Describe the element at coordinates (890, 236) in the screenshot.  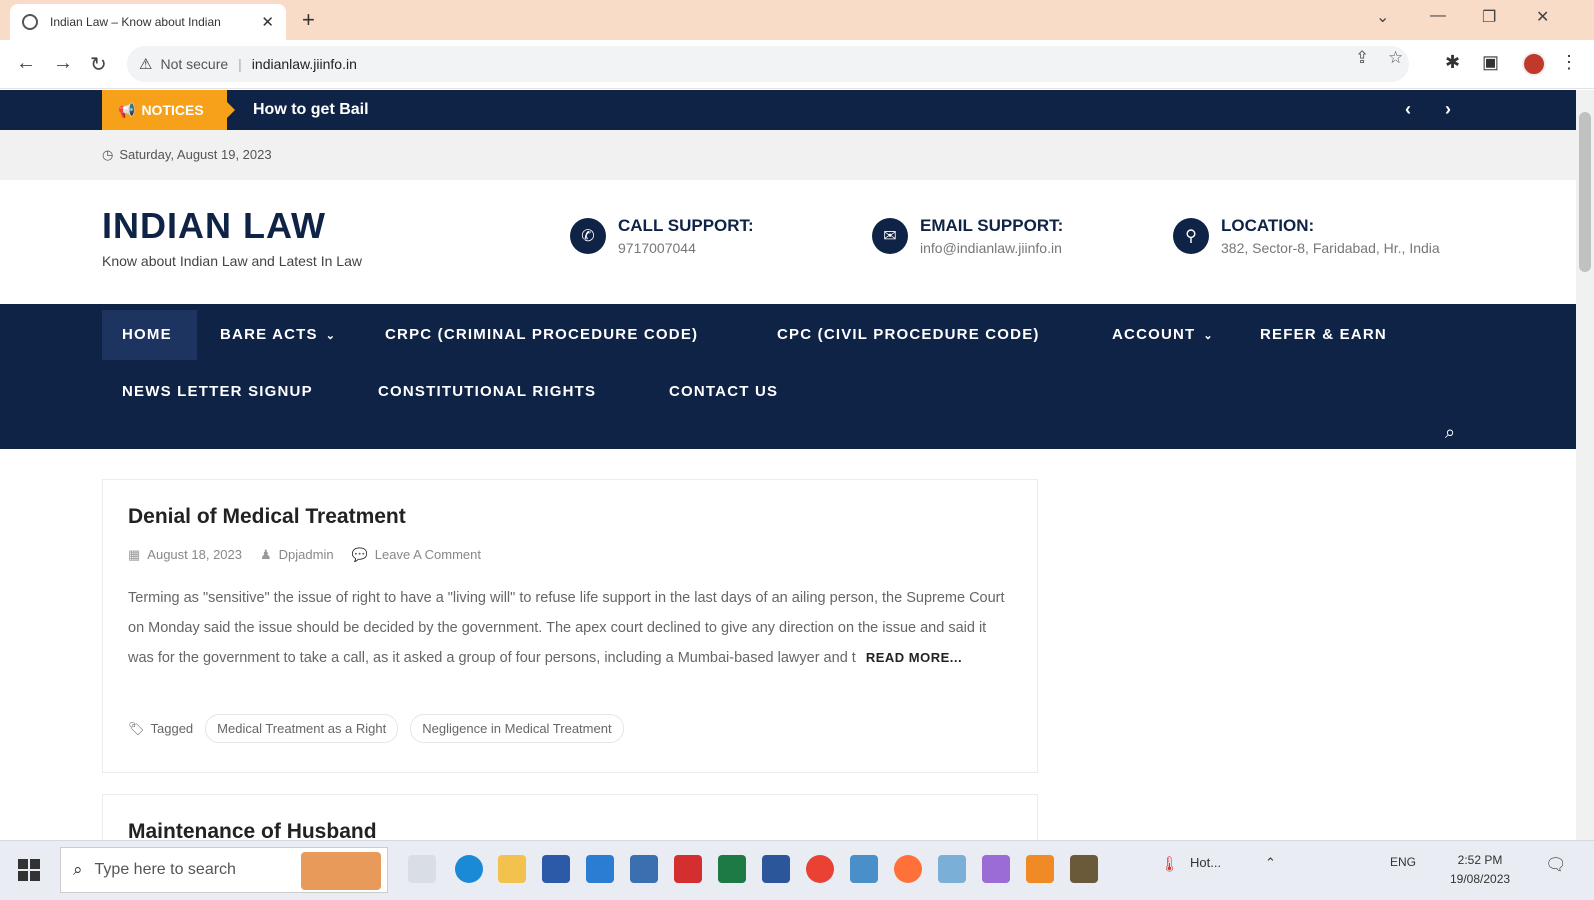
I see `envelope-icon: ✉` at that location.